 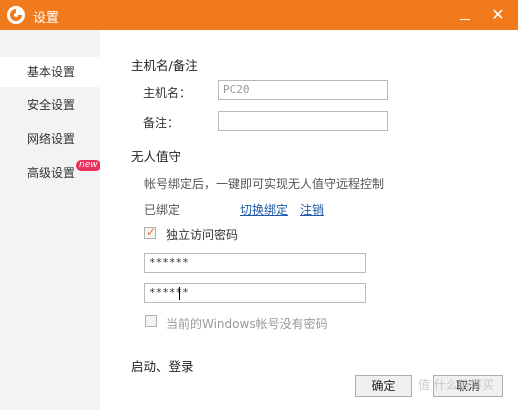 I want to click on unattended-section-title: 无人值守, so click(x=156, y=156).